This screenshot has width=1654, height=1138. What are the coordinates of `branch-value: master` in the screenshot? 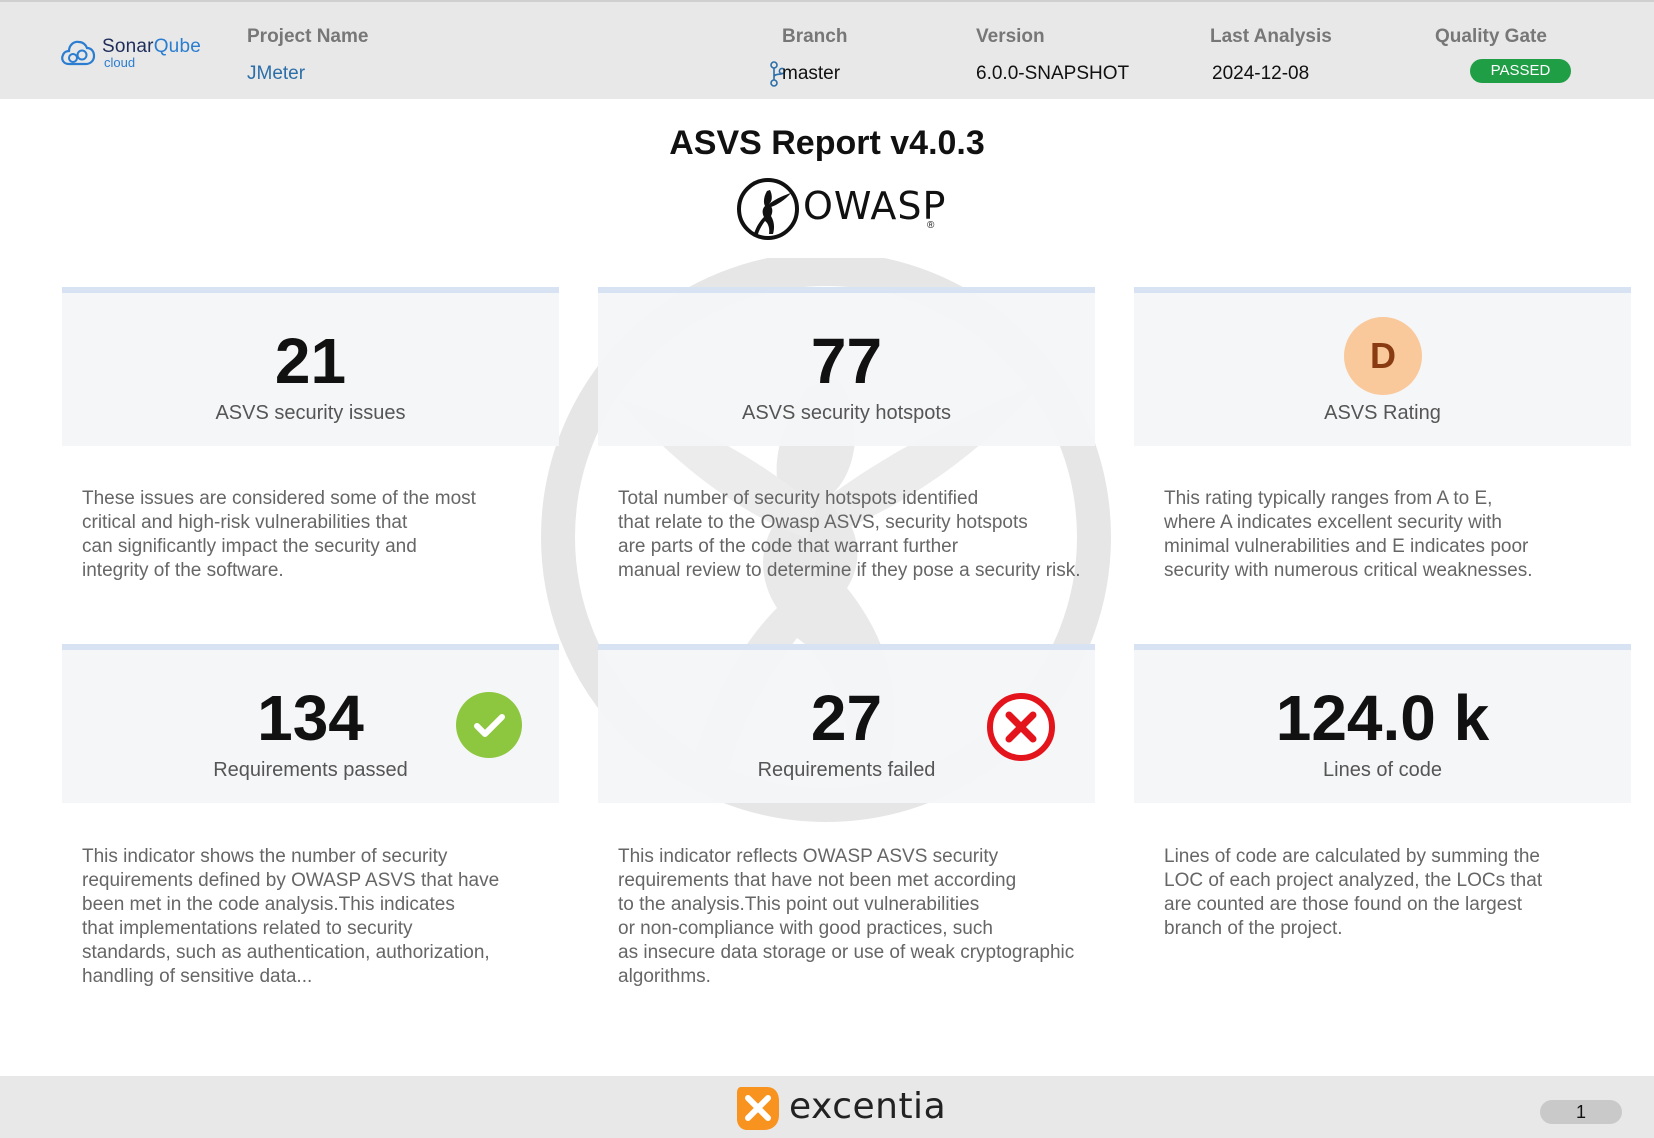 It's located at (811, 73).